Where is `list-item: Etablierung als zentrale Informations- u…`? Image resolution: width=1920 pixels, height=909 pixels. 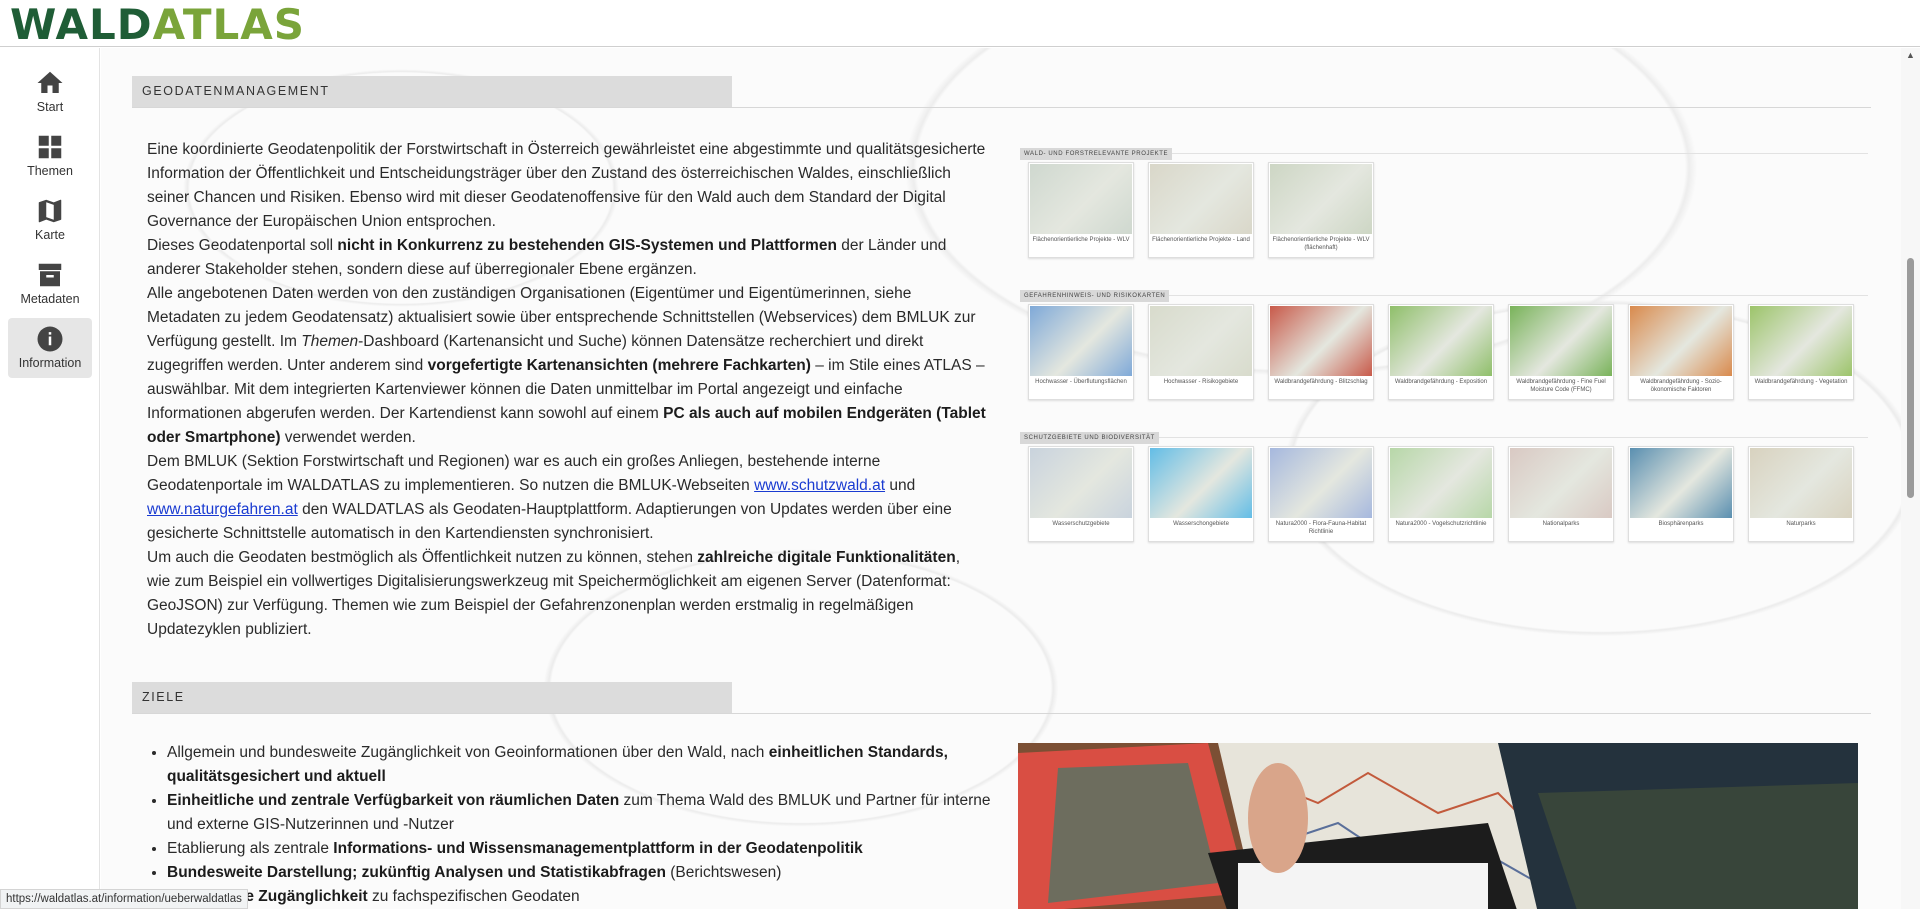 list-item: Etablierung als zentrale Informations- u… is located at coordinates (582, 849).